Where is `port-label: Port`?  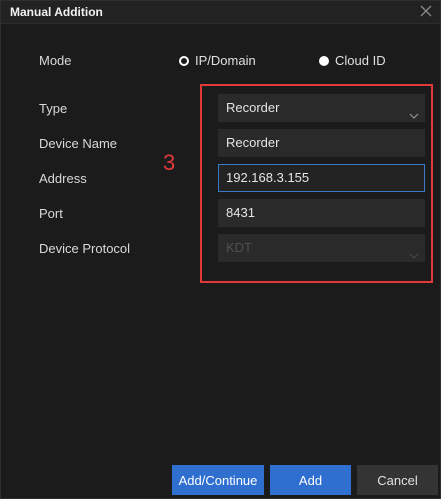
port-label: Port is located at coordinates (51, 213).